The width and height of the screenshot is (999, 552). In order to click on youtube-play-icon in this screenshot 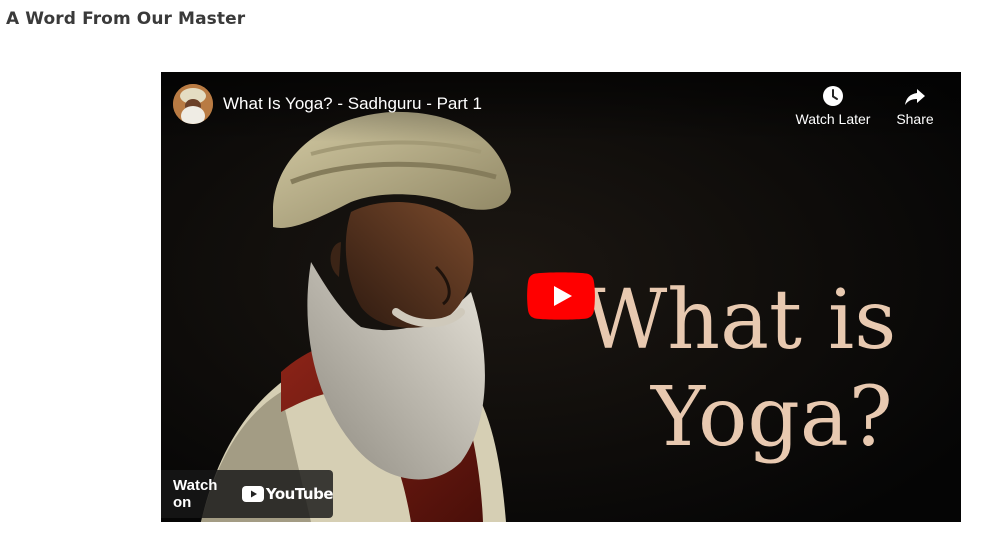, I will do `click(561, 296)`.